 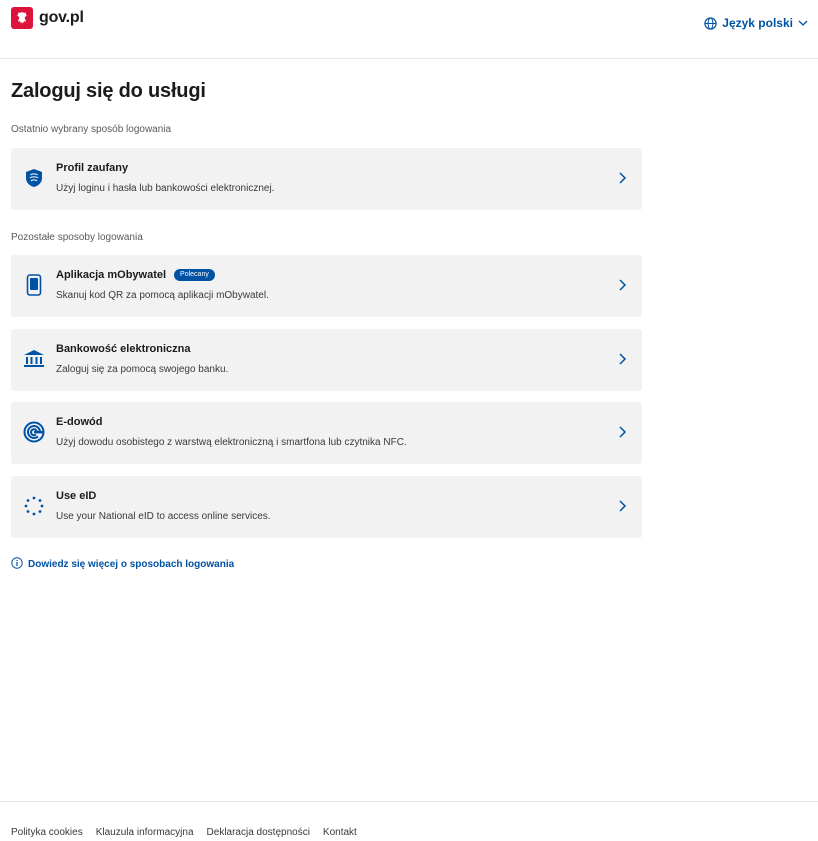 What do you see at coordinates (17, 564) in the screenshot?
I see `info-icon` at bounding box center [17, 564].